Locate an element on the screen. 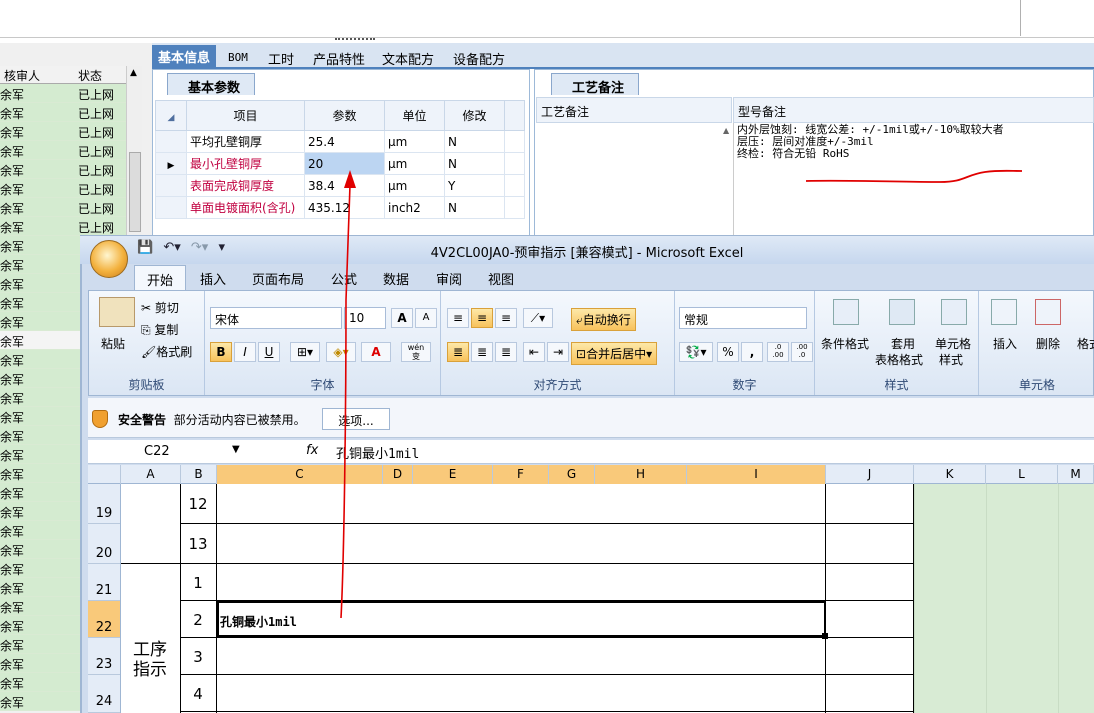  align-left-icon: ≣ is located at coordinates (458, 352).